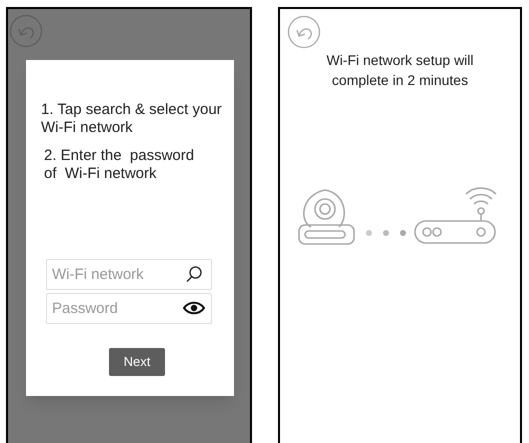  Describe the element at coordinates (120, 165) in the screenshot. I see `instruction-text: 2. Enter the password of Wi-Fi network` at that location.